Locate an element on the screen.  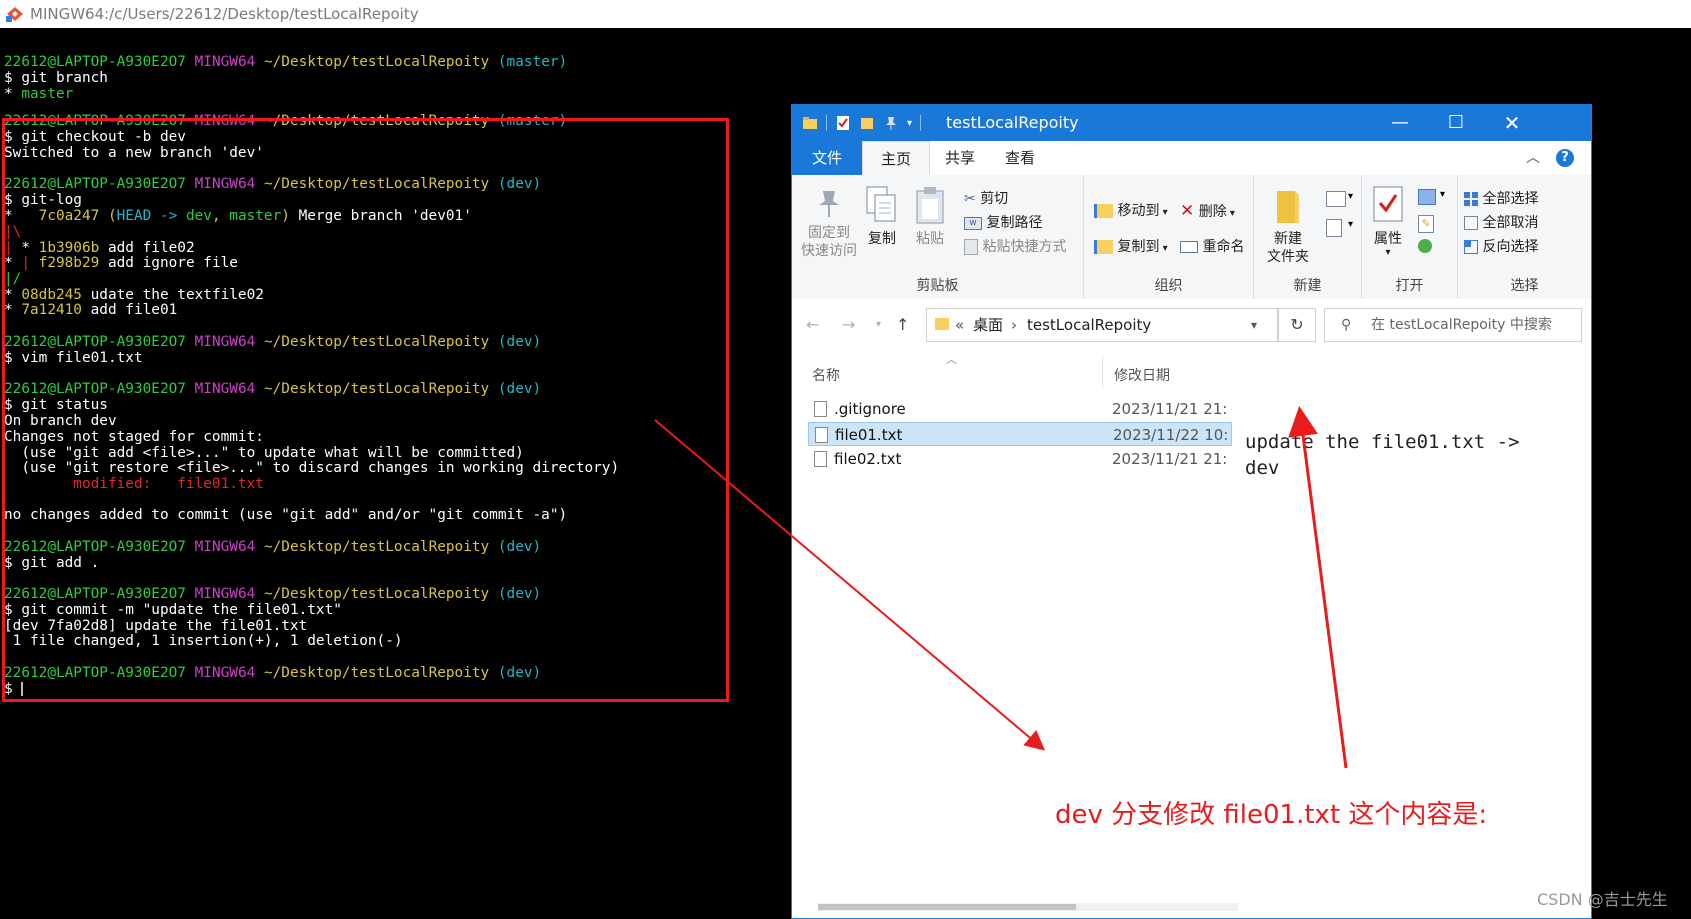
terminal-text-segment: master is located at coordinates (47, 94).